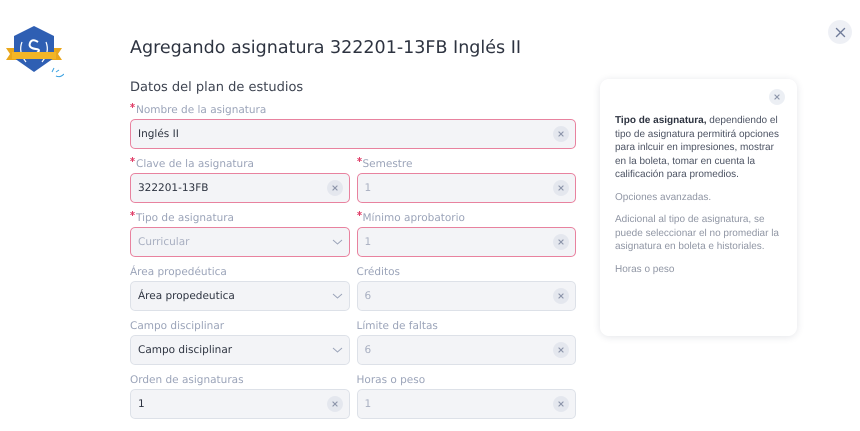 The width and height of the screenshot is (860, 431). I want to click on field-label: Nombre de la asignatura, so click(201, 110).